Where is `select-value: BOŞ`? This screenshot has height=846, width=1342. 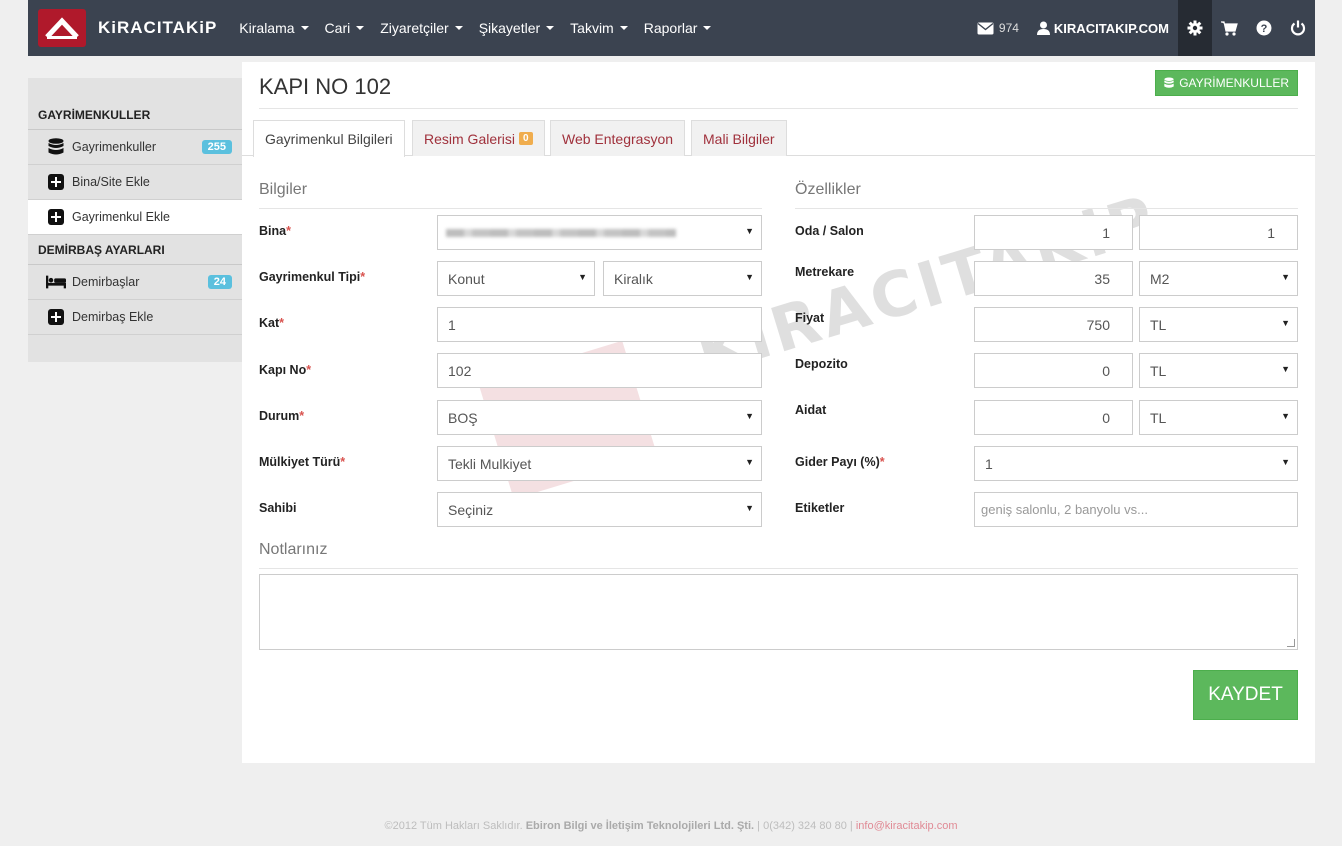 select-value: BOŞ is located at coordinates (463, 417).